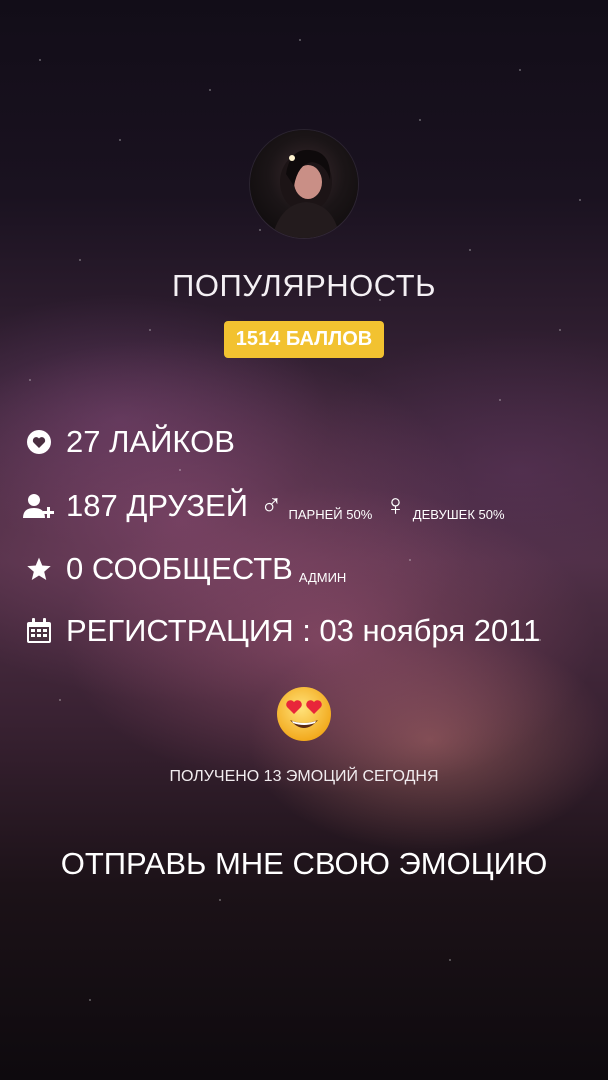 The image size is (608, 1080). I want to click on female-percent: ДЕВУШЕК 50%, so click(458, 514).